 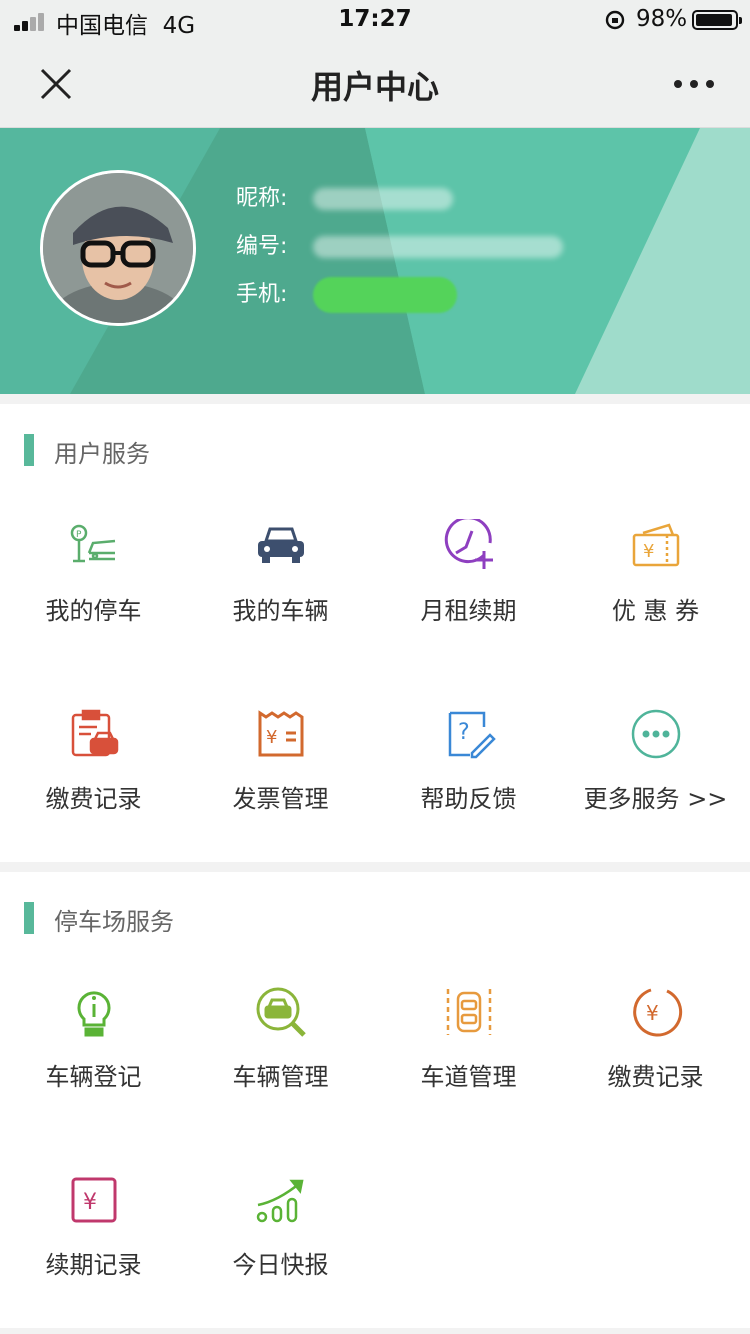 I want to click on info-bulb-icon, so click(x=94, y=1014).